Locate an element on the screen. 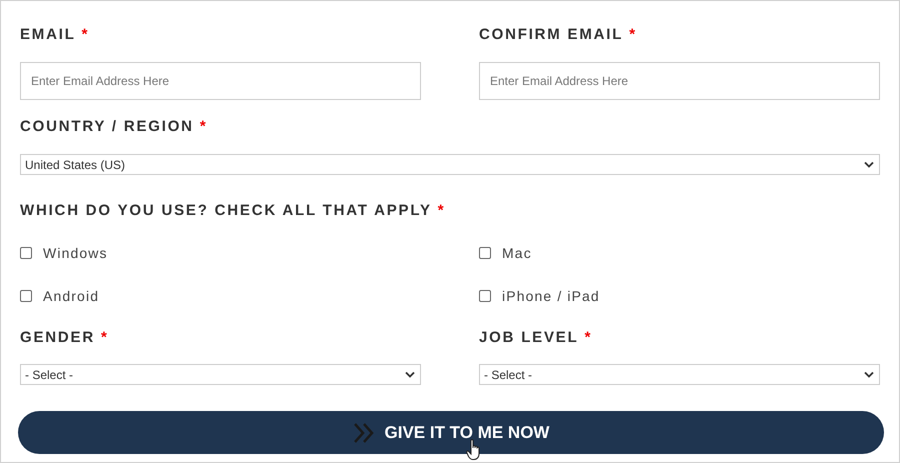  field-label: WHICH DO YOU USE? CHECK ALL THAT APPLY is located at coordinates (226, 211).